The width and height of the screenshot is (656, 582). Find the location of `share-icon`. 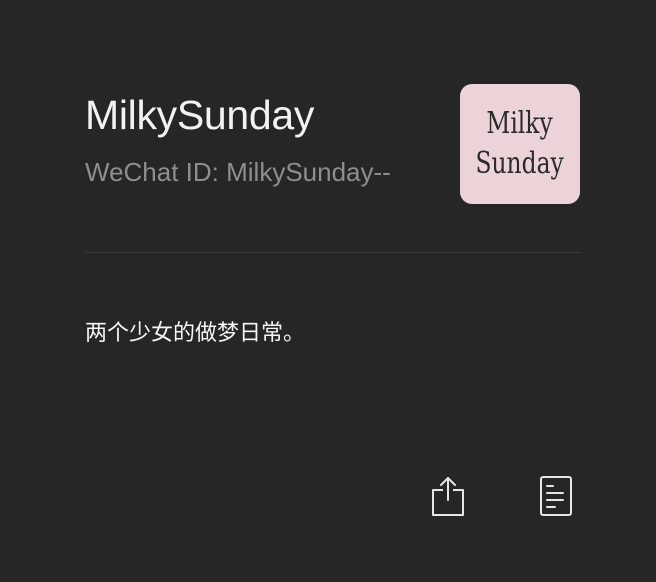

share-icon is located at coordinates (448, 496).